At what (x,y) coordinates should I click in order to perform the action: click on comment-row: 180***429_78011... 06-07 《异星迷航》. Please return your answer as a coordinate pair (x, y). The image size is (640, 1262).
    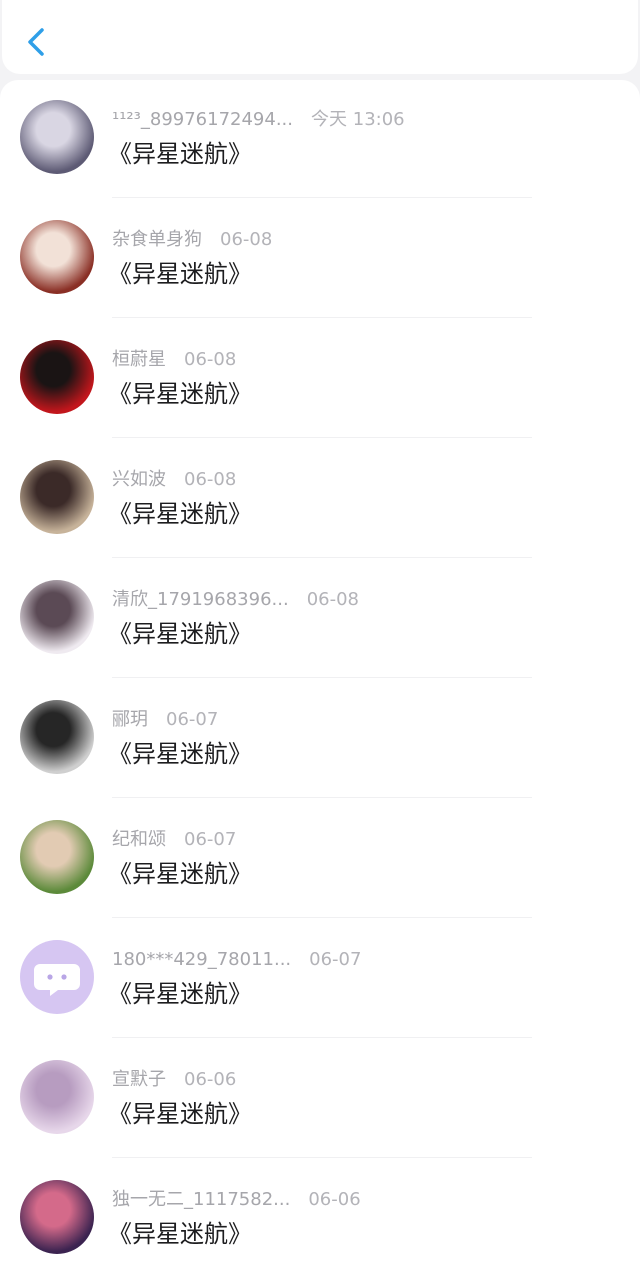
    Looking at the image, I should click on (320, 980).